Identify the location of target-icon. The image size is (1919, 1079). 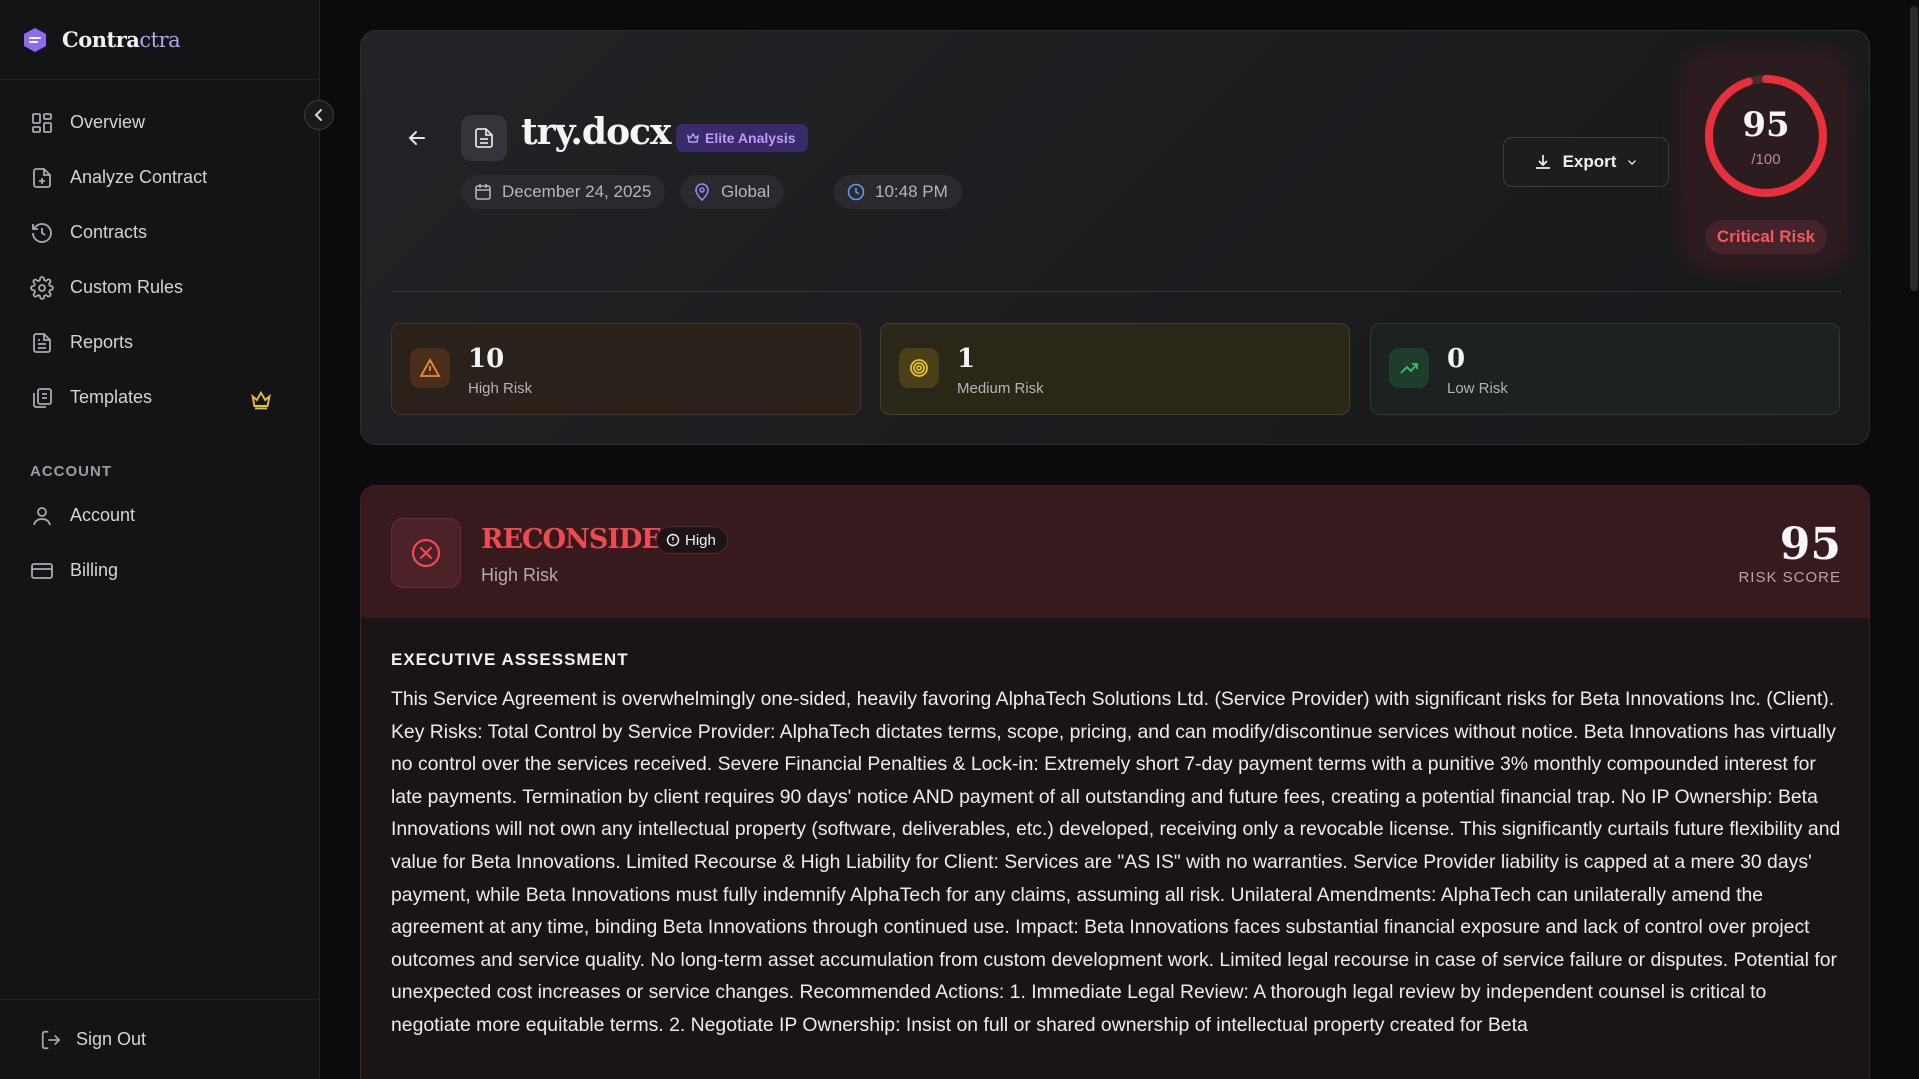
(919, 368).